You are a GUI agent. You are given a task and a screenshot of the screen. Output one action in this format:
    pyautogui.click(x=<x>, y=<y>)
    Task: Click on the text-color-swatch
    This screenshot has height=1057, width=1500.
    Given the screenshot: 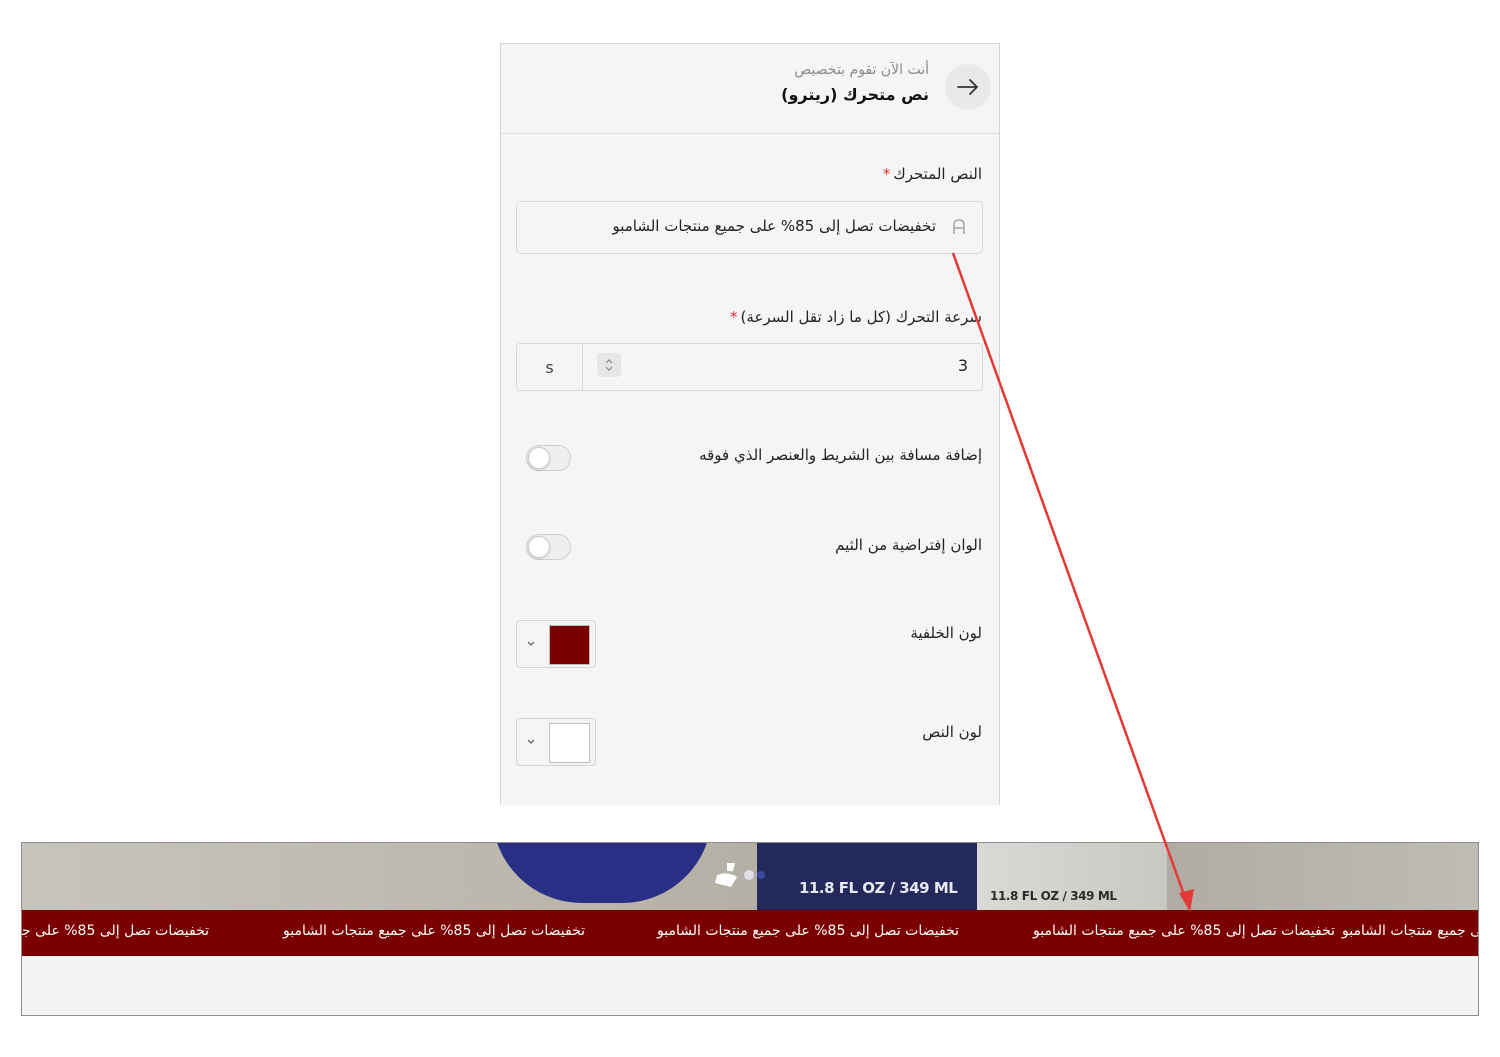 What is the action you would take?
    pyautogui.click(x=569, y=743)
    